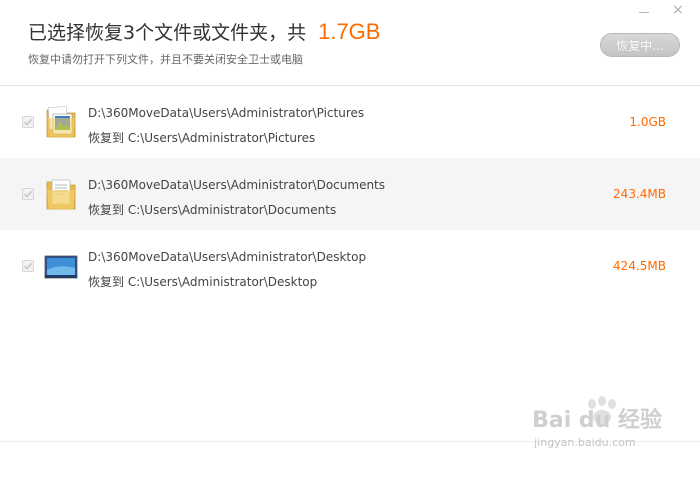 Image resolution: width=700 pixels, height=480 pixels. Describe the element at coordinates (61, 194) in the screenshot. I see `documents-folder-icon` at that location.